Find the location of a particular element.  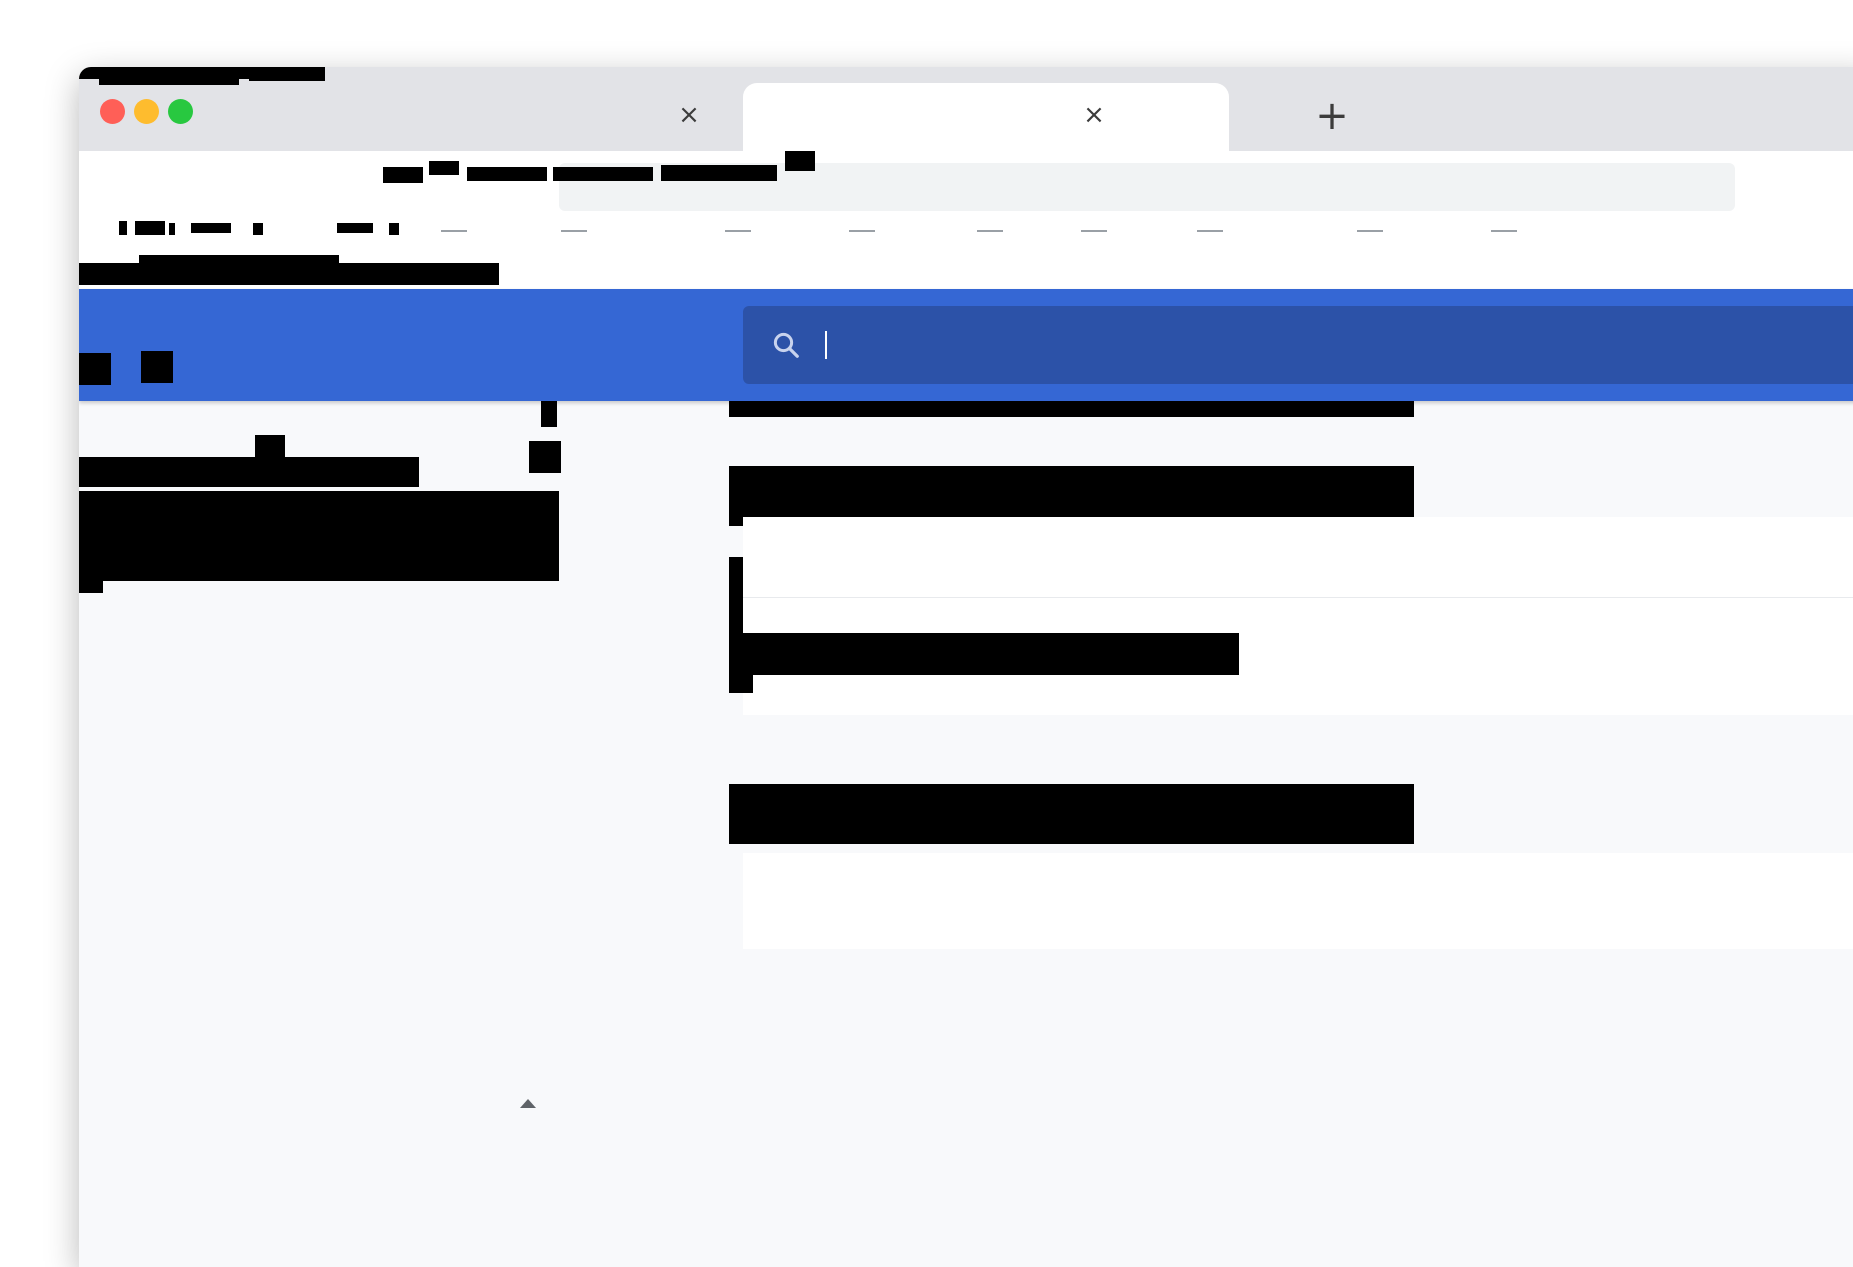

card-divider is located at coordinates (1298, 597).